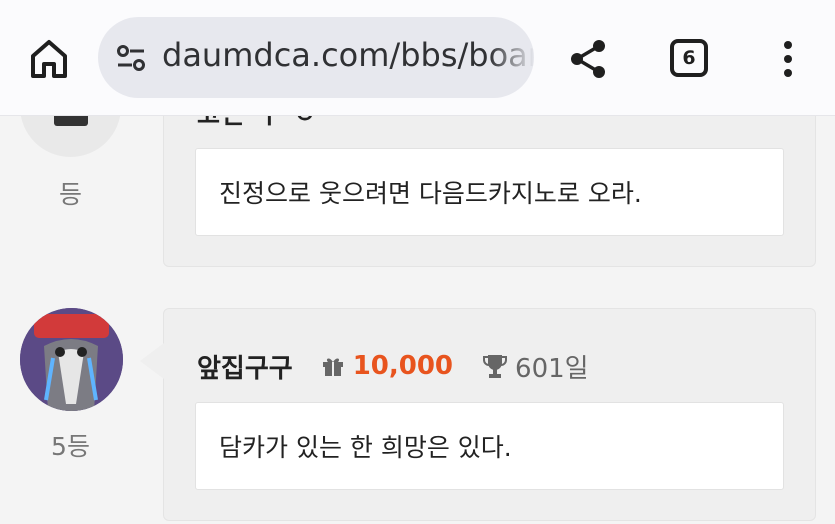  I want to click on tab-switcher-icon: 6, so click(689, 58).